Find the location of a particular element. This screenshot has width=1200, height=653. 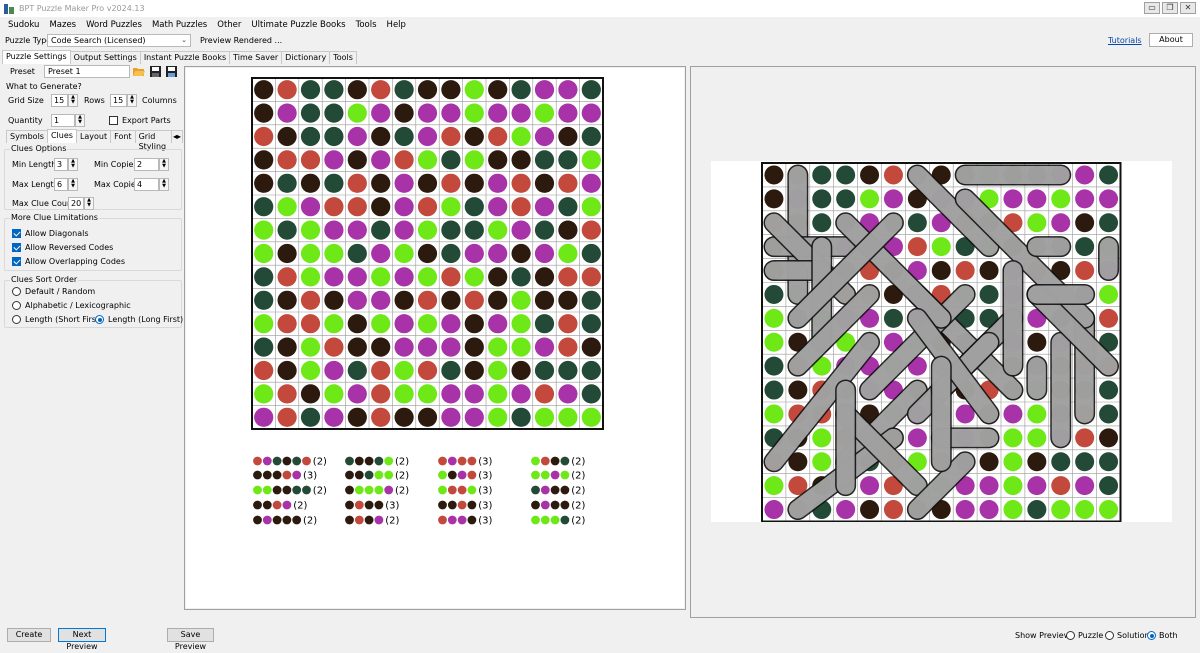

menu-word-puzzles: Word Puzzles is located at coordinates (114, 25).